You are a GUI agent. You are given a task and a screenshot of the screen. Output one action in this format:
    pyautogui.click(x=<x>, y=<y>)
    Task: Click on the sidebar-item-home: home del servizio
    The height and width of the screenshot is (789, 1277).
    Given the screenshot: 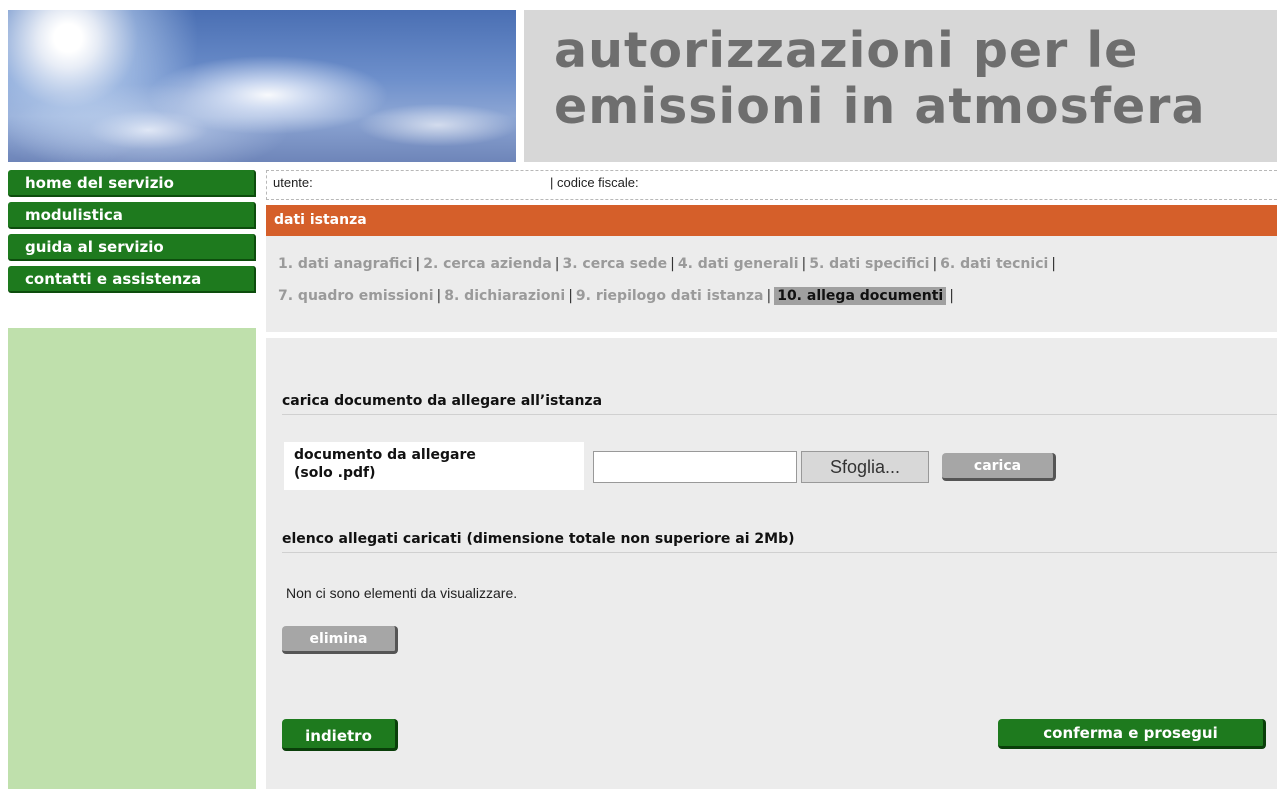 What is the action you would take?
    pyautogui.click(x=132, y=183)
    